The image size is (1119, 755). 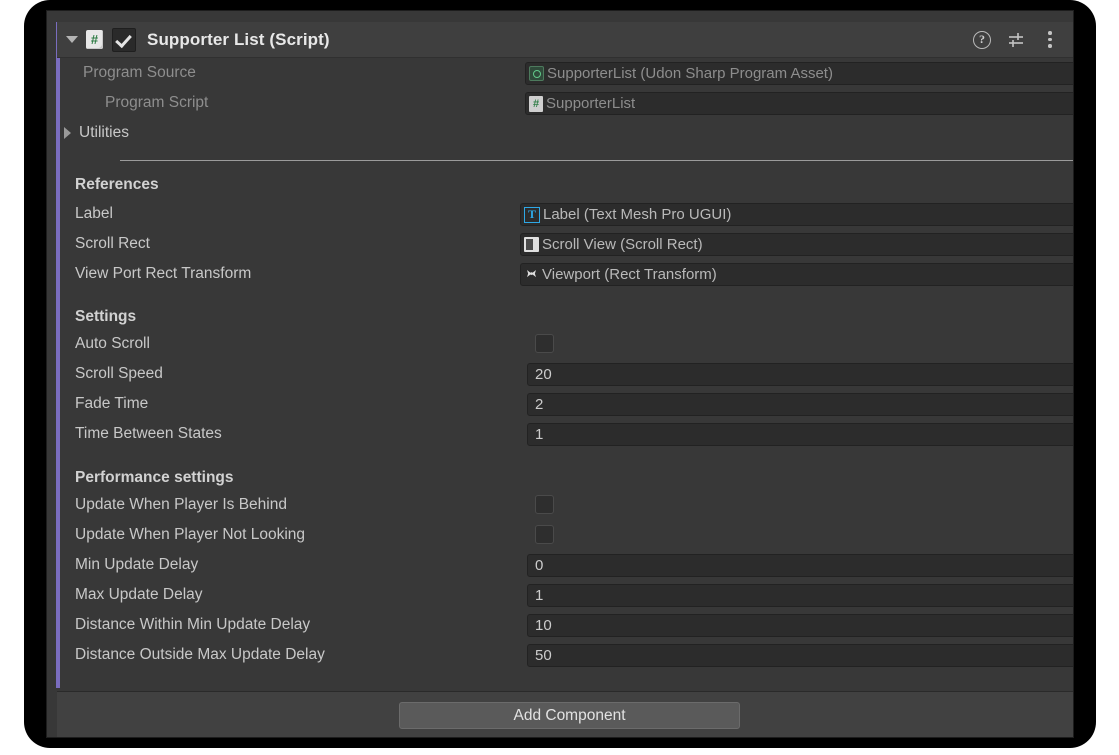 What do you see at coordinates (796, 214) in the screenshot?
I see `field-label-reference: T Label (Text Mesh Pro UGUI)` at bounding box center [796, 214].